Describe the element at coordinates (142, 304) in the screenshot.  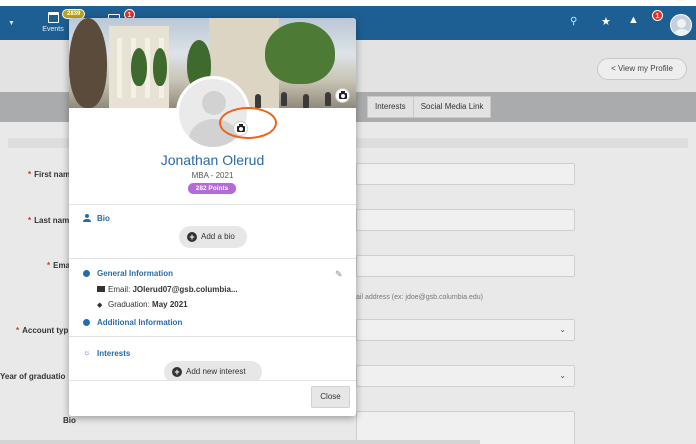
I see `graduation-info-line: ◆ Graduation: May 2021` at that location.